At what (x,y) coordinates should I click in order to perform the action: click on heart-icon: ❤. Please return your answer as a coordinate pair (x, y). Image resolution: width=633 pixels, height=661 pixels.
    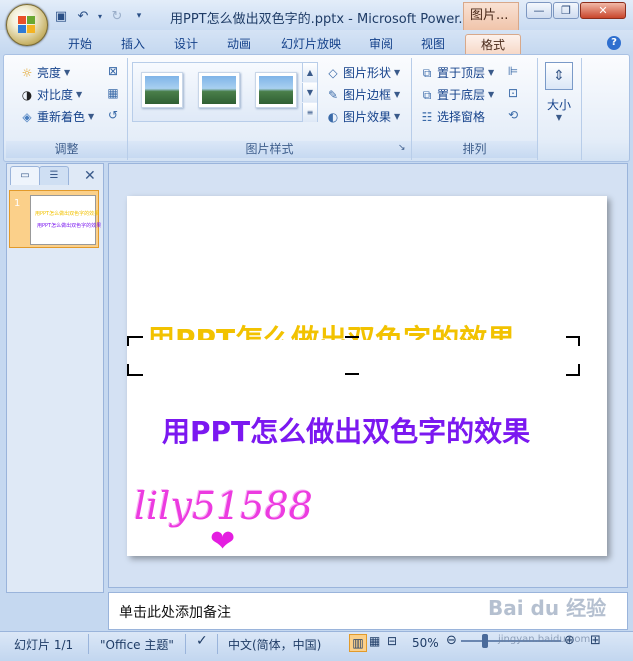
    Looking at the image, I should click on (223, 541).